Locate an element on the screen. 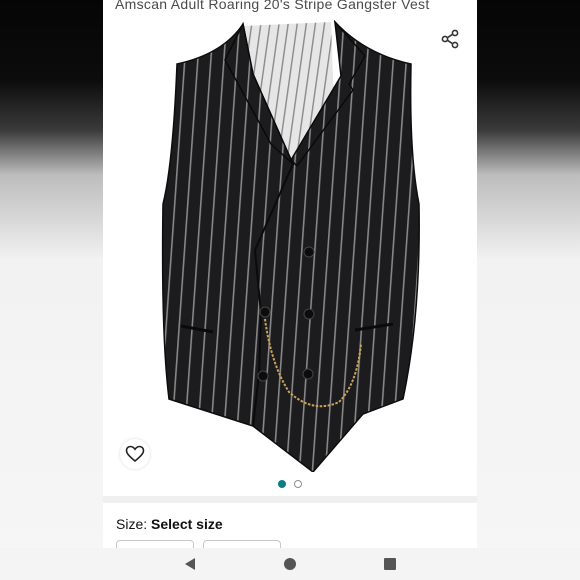 This screenshot has height=580, width=580. size-value: Select size is located at coordinates (187, 524).